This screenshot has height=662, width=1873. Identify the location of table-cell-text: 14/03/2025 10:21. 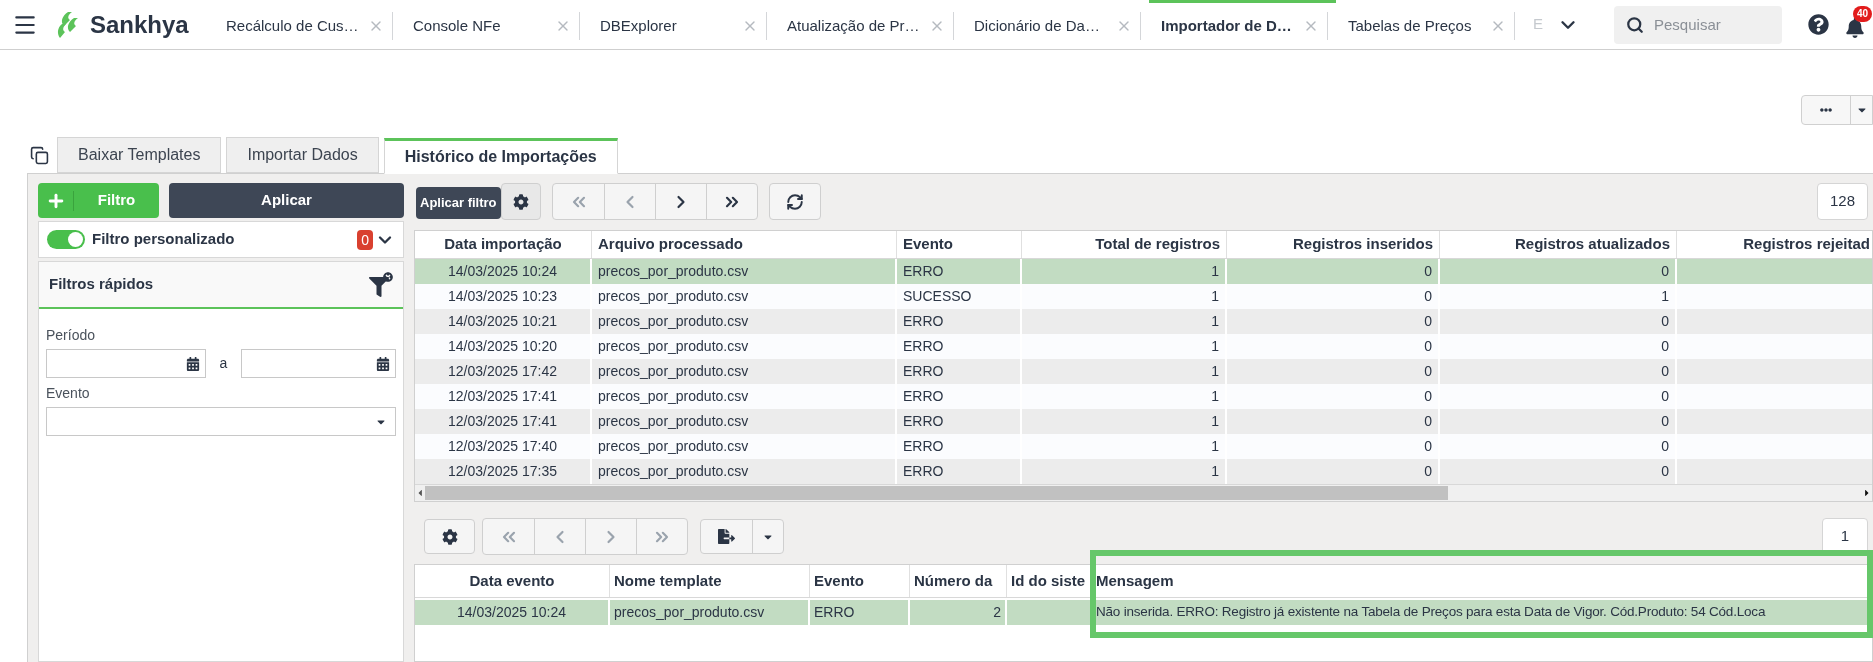
(502, 321).